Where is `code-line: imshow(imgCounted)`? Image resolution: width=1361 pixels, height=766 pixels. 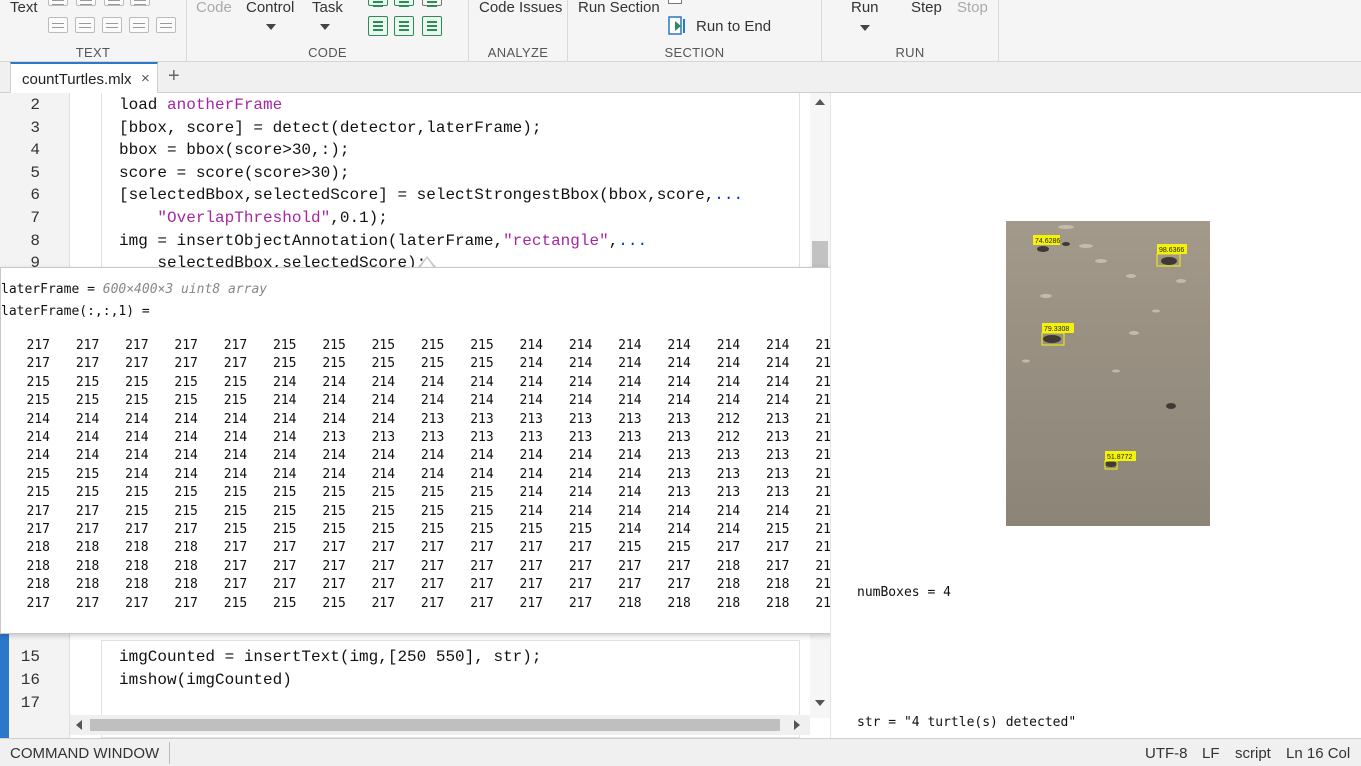
code-line: imshow(imgCounted) is located at coordinates (205, 680).